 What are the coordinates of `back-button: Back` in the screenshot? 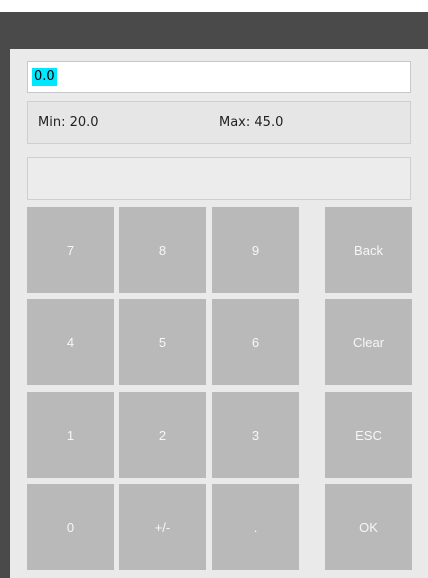 It's located at (368, 250).